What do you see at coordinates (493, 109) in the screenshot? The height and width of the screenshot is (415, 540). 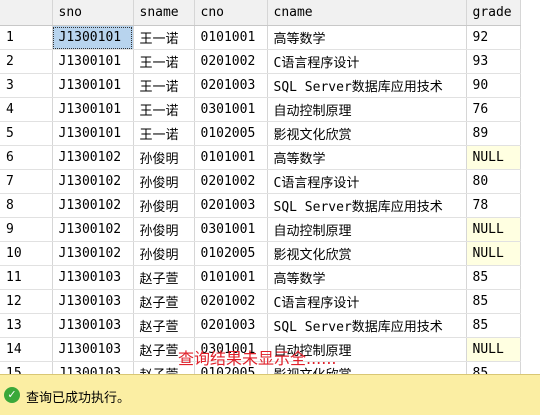 I see `cell-grade: 76` at bounding box center [493, 109].